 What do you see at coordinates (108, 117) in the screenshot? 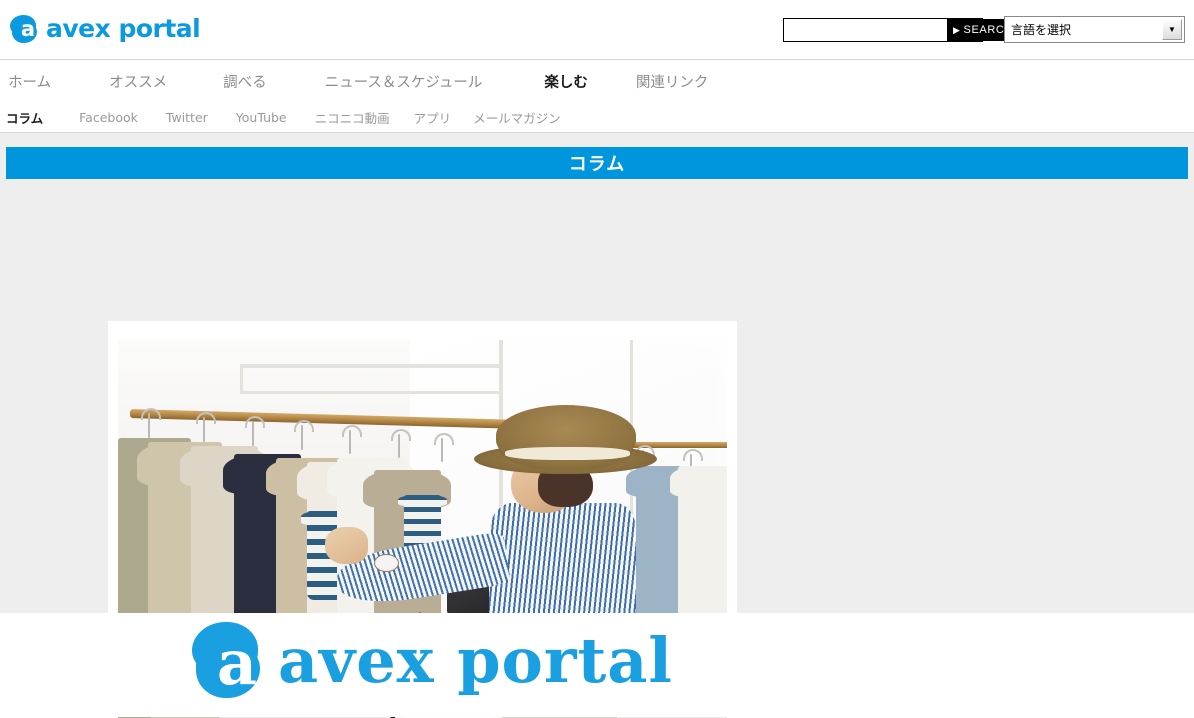
I see `nav-secondary-item-1: Facebook` at bounding box center [108, 117].